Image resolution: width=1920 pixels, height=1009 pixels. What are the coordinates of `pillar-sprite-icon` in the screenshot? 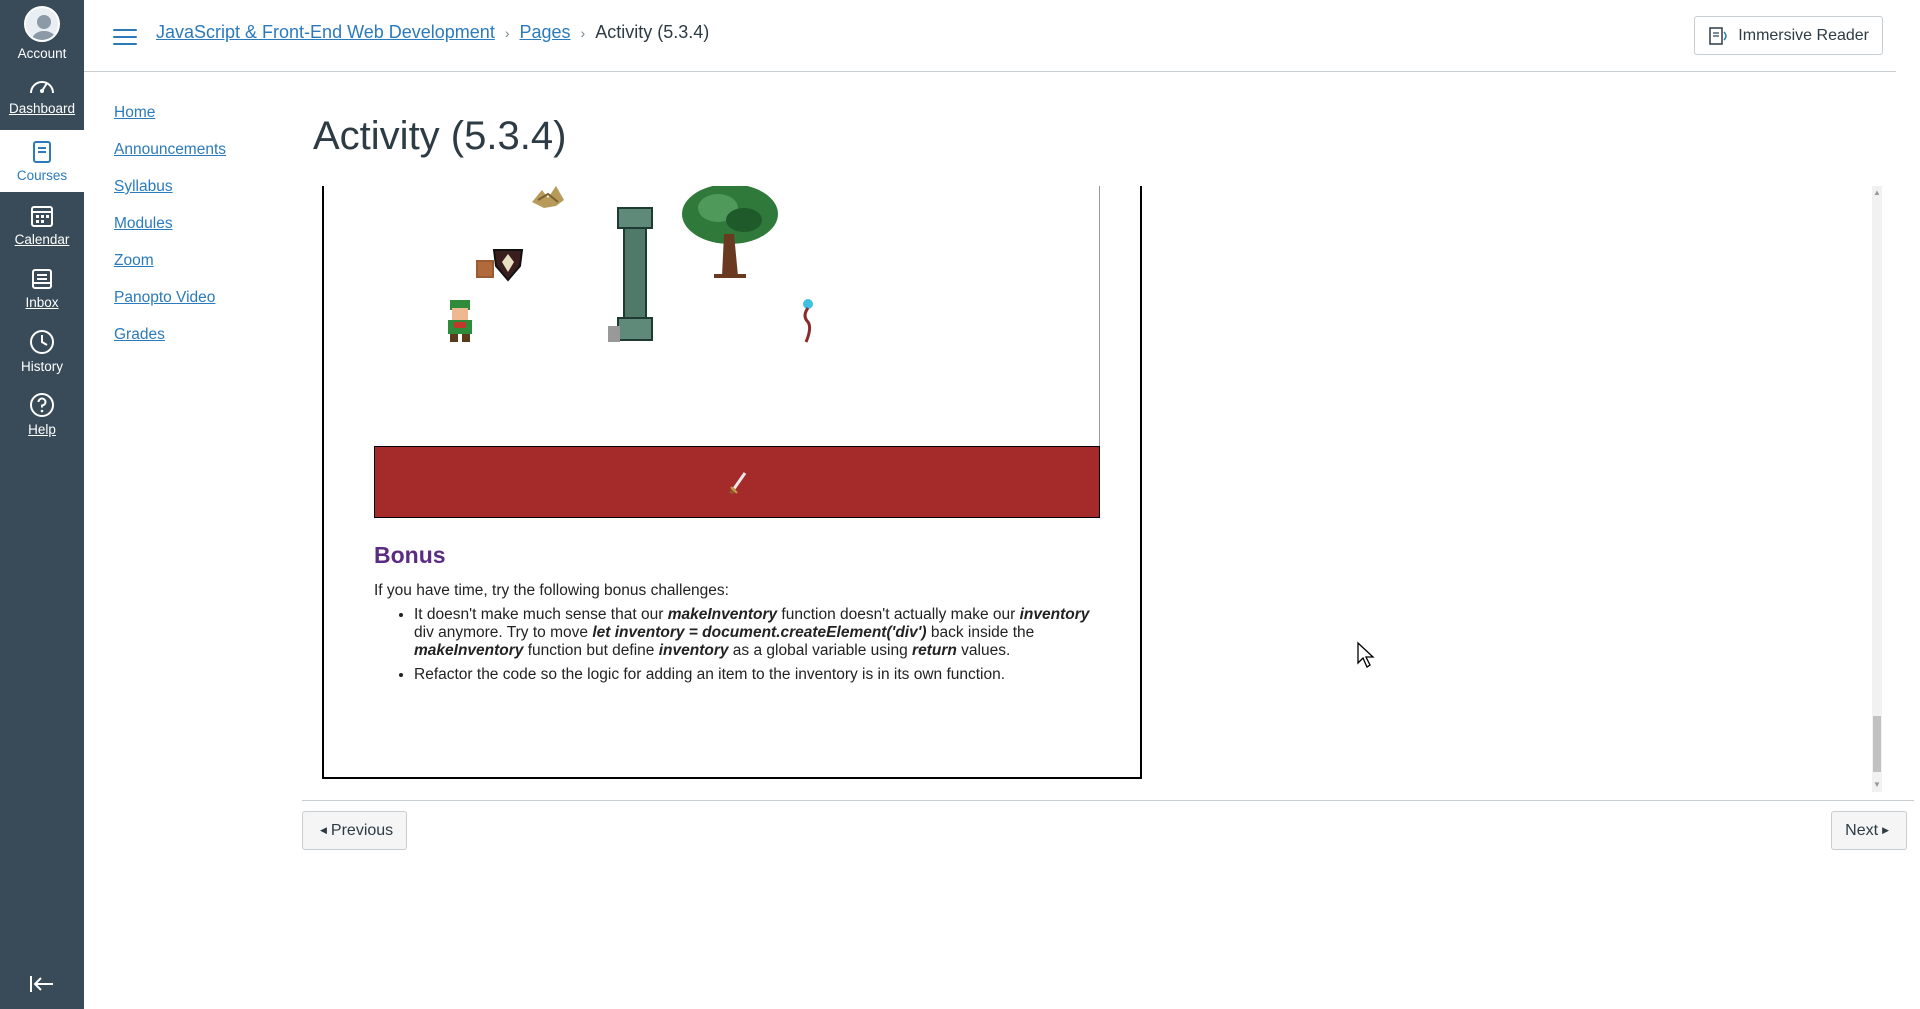 It's located at (630, 274).